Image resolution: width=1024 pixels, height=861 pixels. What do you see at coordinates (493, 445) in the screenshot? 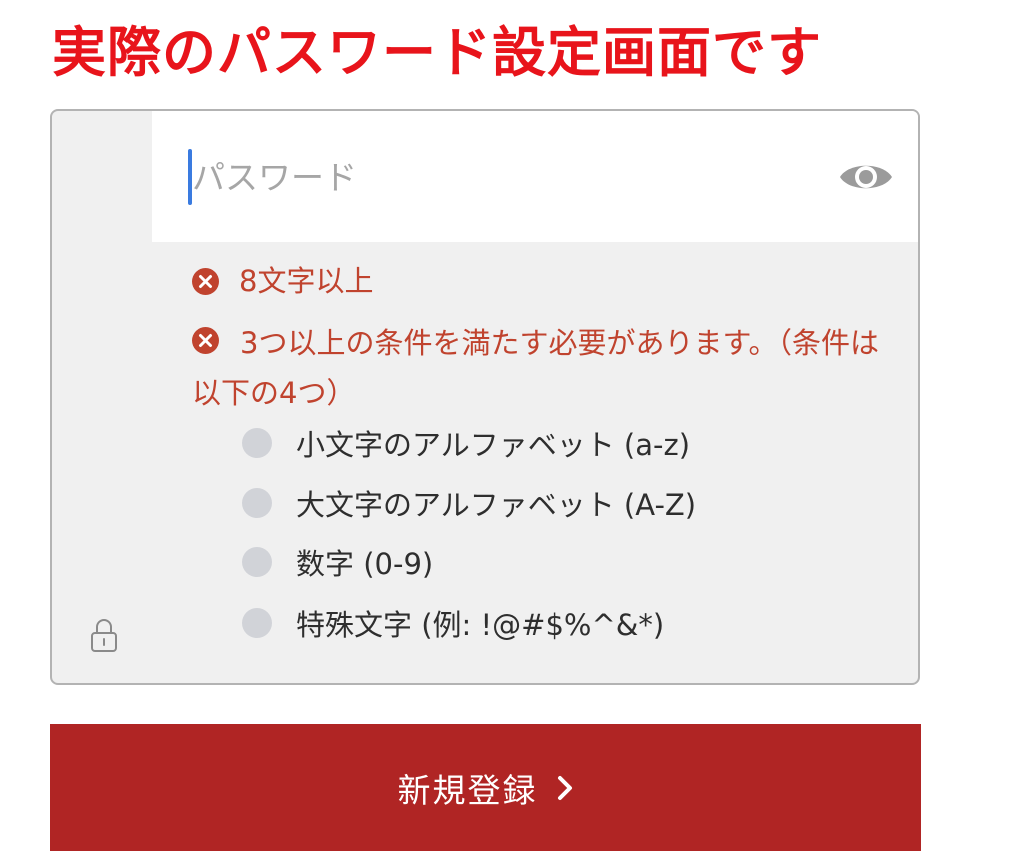
I see `condition-label: 小文字のアルファベット (a-z)` at bounding box center [493, 445].